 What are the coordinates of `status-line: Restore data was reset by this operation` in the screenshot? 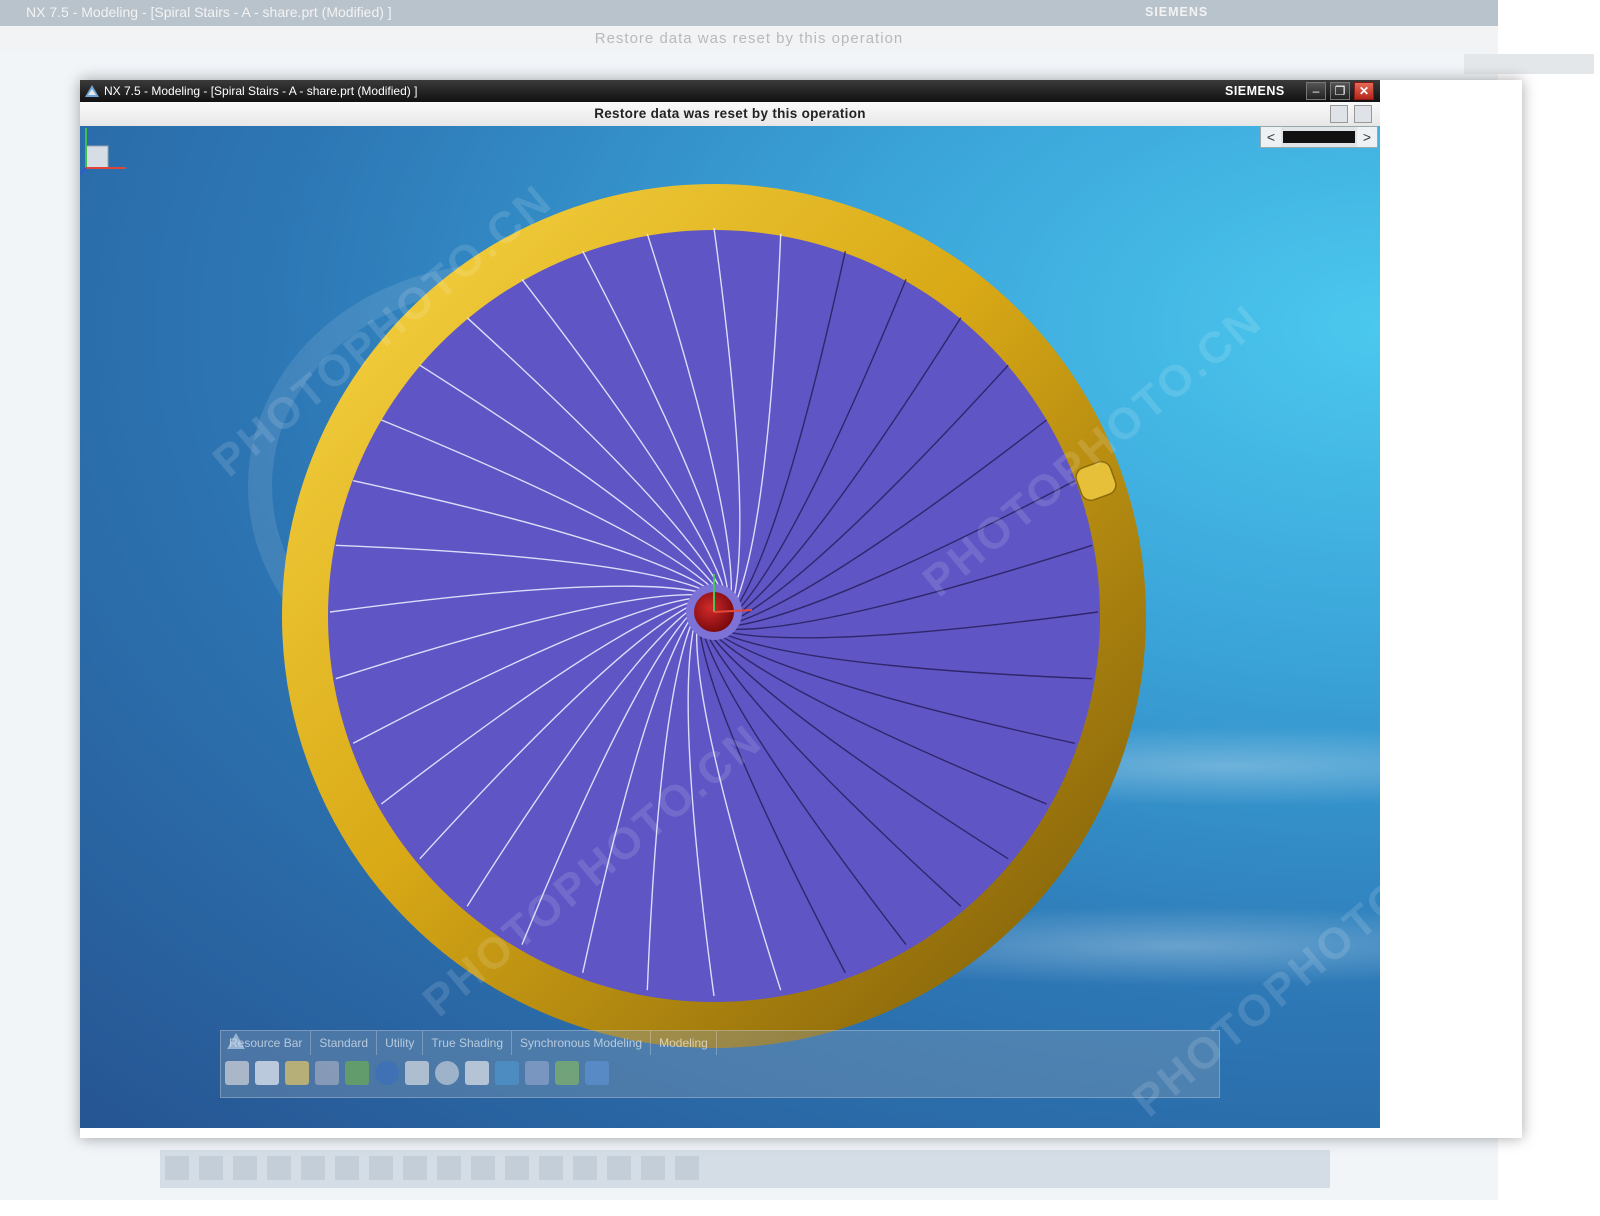 It's located at (730, 114).